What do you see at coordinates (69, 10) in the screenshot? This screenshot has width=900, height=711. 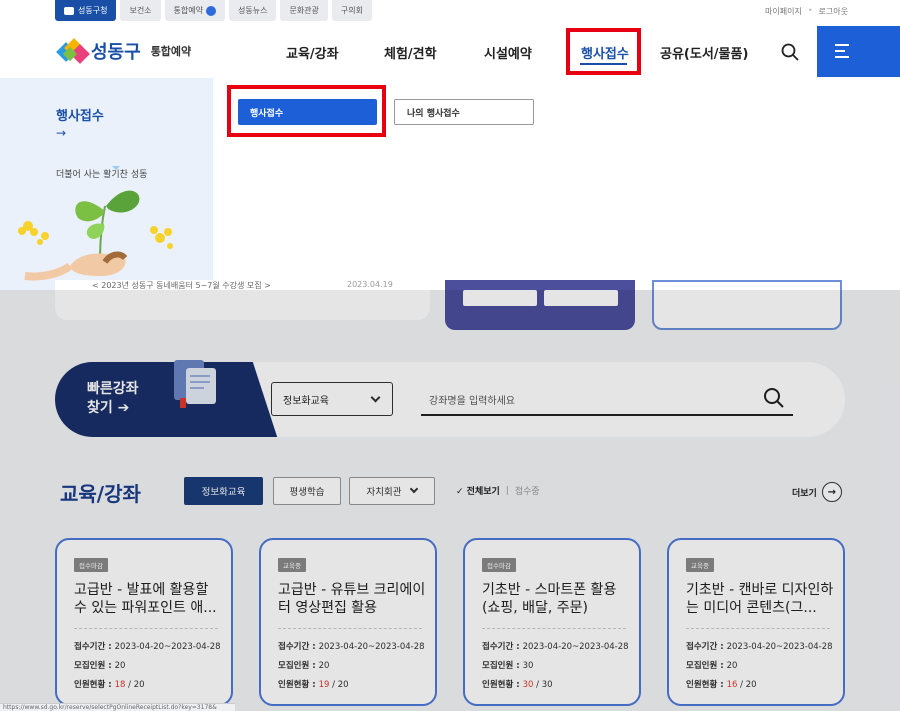 I see `site-icon` at bounding box center [69, 10].